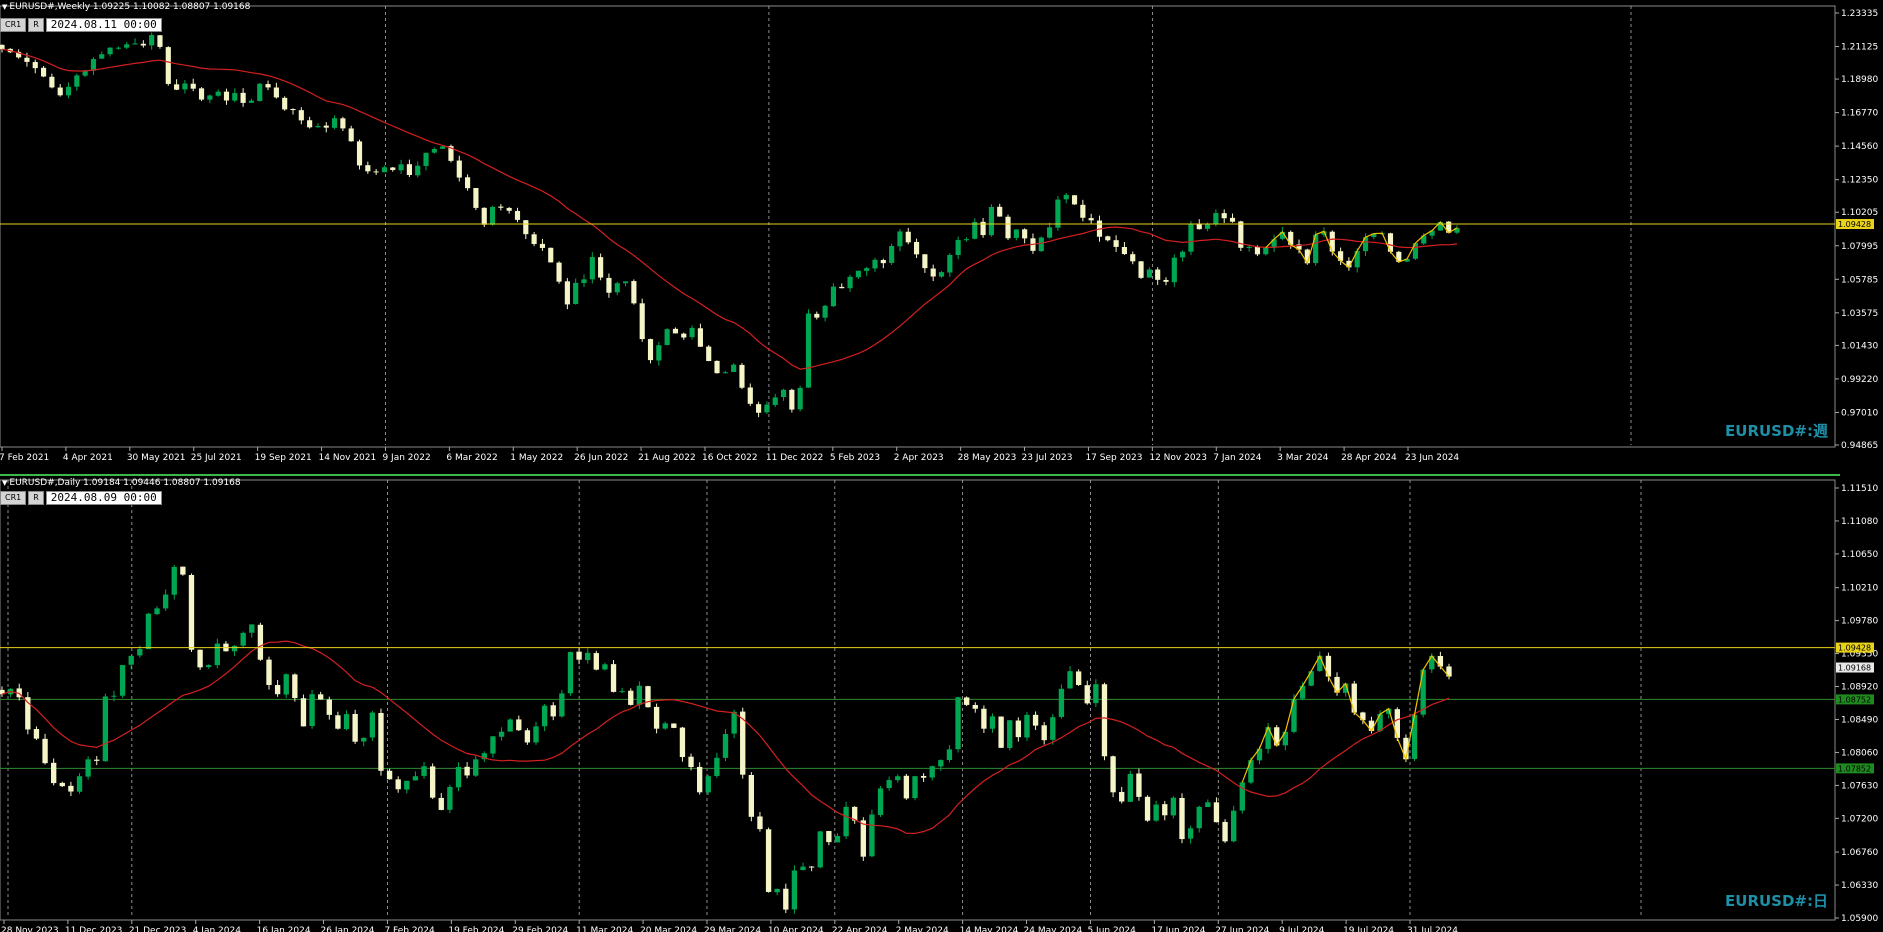  What do you see at coordinates (103, 25) in the screenshot?
I see `weekly-date-field: 2024.08.11 00:00` at bounding box center [103, 25].